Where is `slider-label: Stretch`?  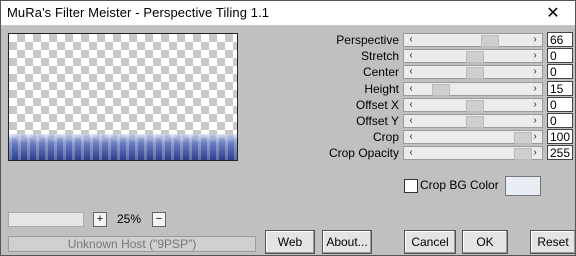
slider-label: Stretch is located at coordinates (379, 56).